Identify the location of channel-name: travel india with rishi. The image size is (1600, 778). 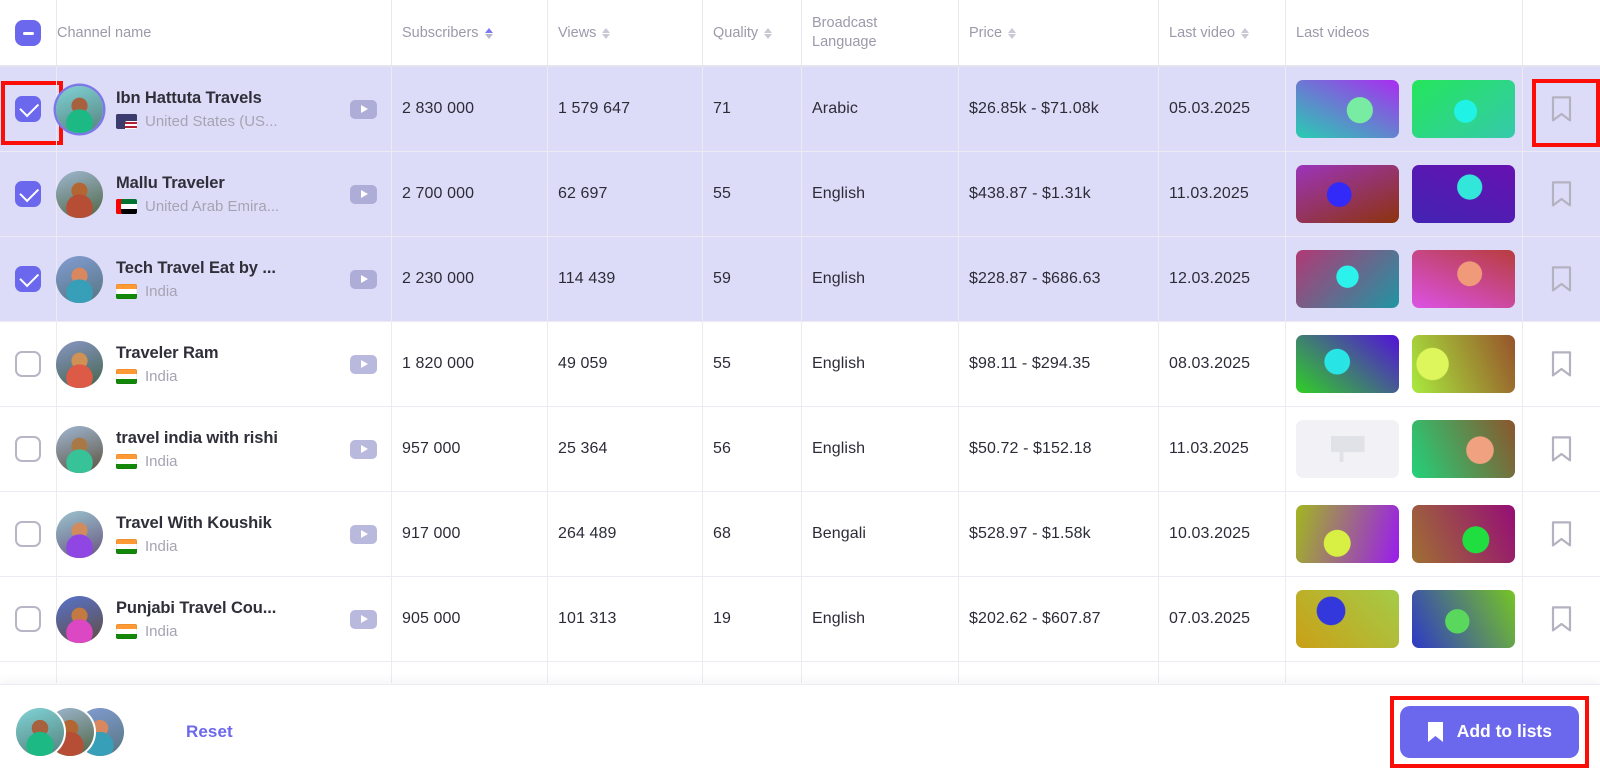
(226, 438).